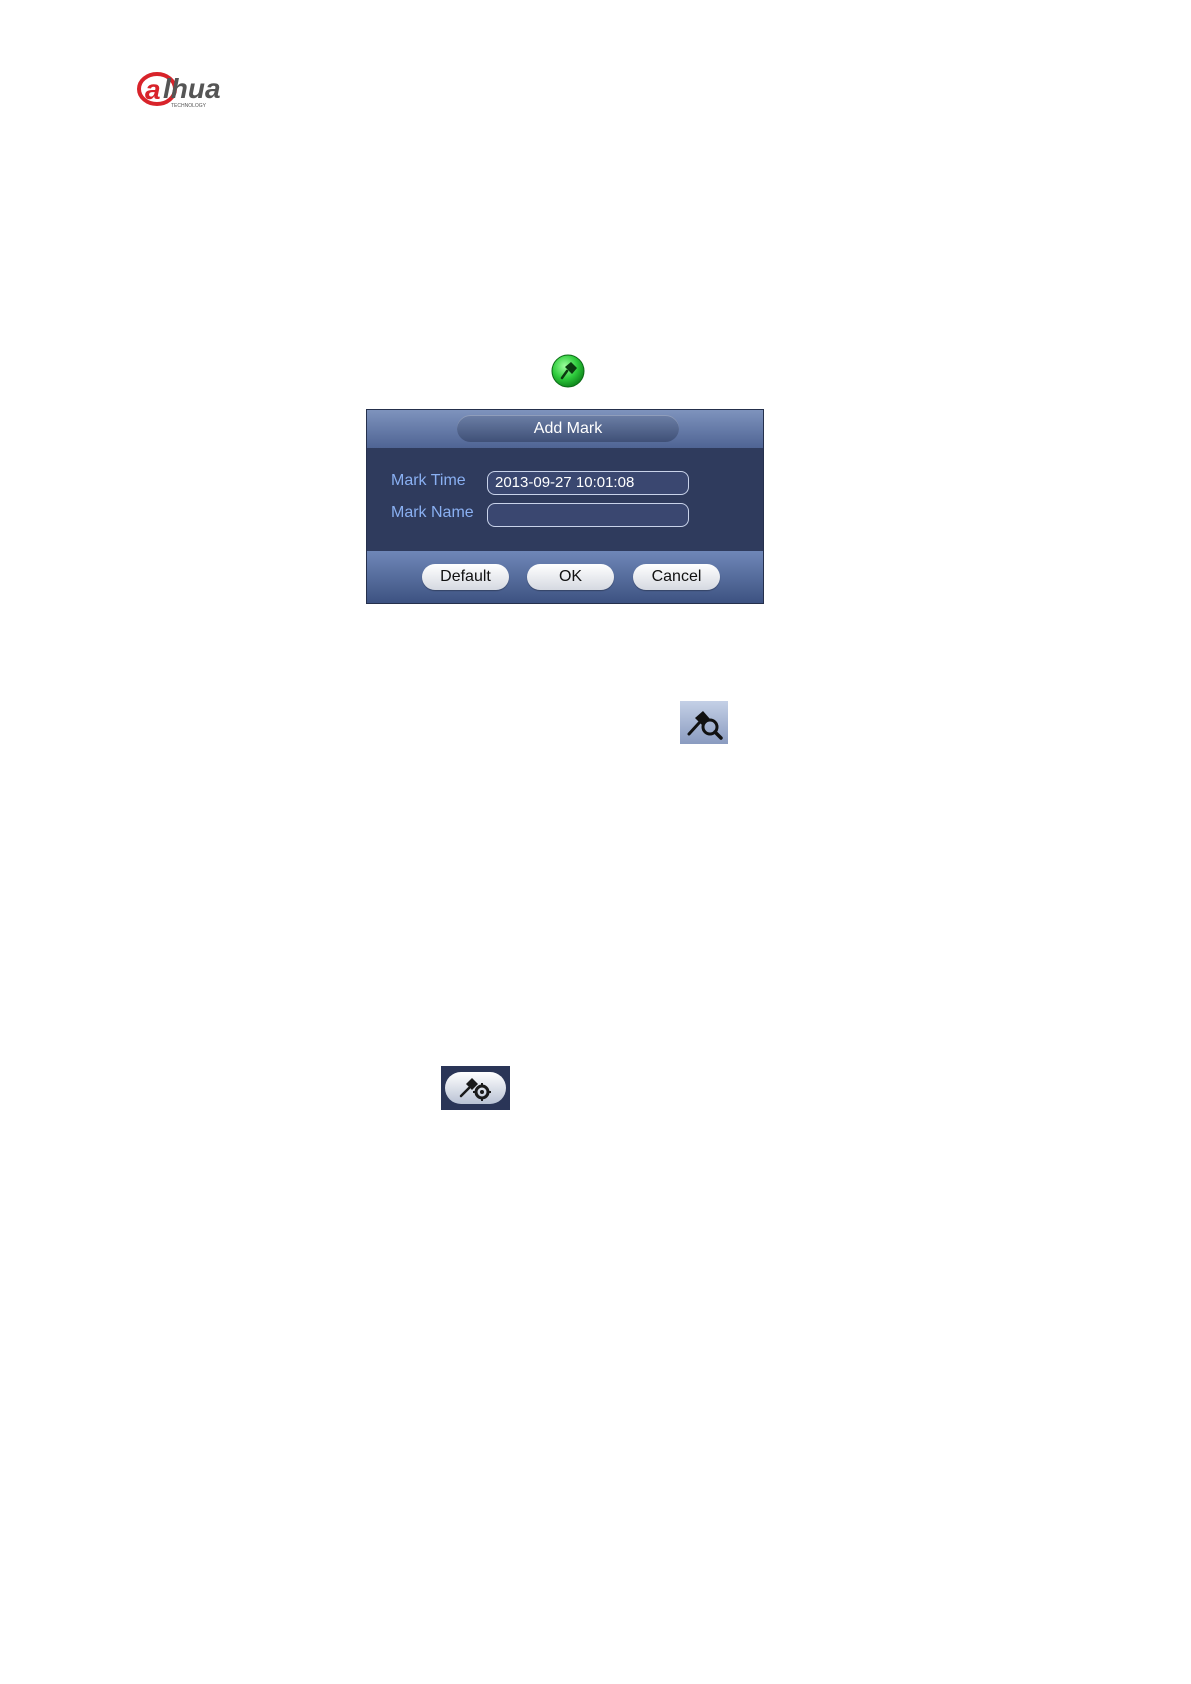 This screenshot has width=1191, height=1684. What do you see at coordinates (676, 577) in the screenshot?
I see `cancel-button: Cancel` at bounding box center [676, 577].